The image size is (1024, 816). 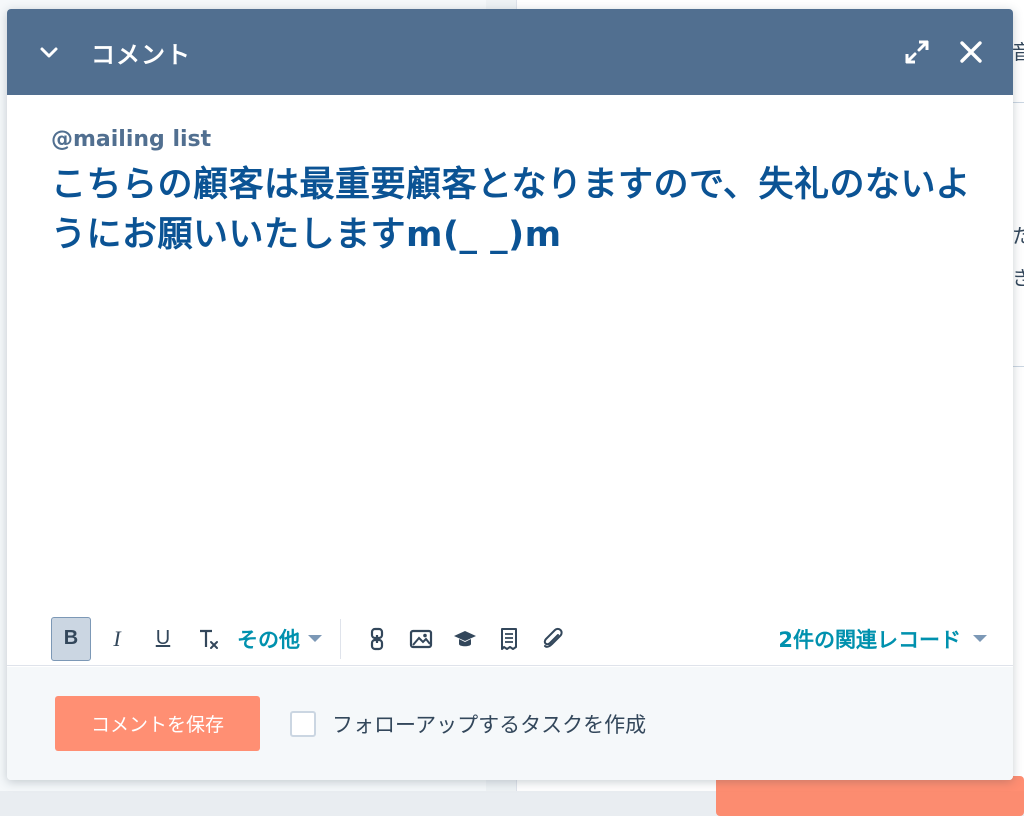 I want to click on image-icon, so click(x=421, y=639).